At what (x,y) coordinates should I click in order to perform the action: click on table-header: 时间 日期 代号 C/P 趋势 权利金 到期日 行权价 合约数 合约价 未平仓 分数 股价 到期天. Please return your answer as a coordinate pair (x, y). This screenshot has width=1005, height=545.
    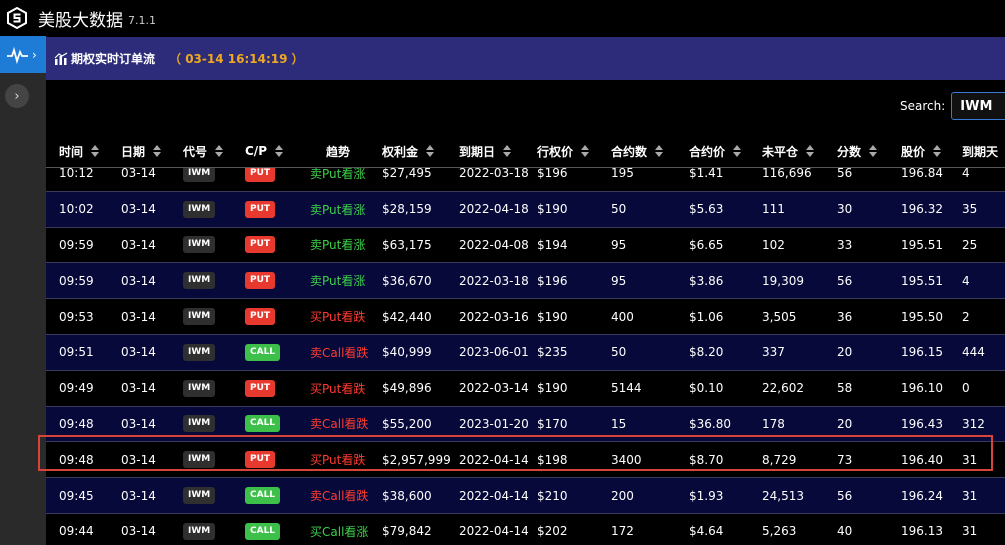
    Looking at the image, I should click on (525, 151).